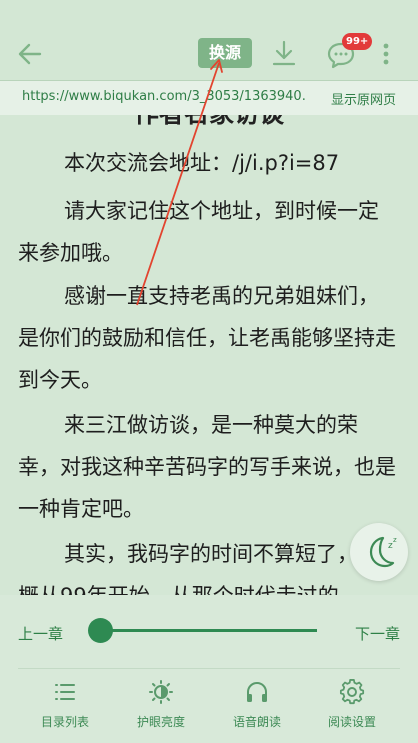 Image resolution: width=418 pixels, height=743 pixels. I want to click on moon-icon: z z, so click(383, 552).